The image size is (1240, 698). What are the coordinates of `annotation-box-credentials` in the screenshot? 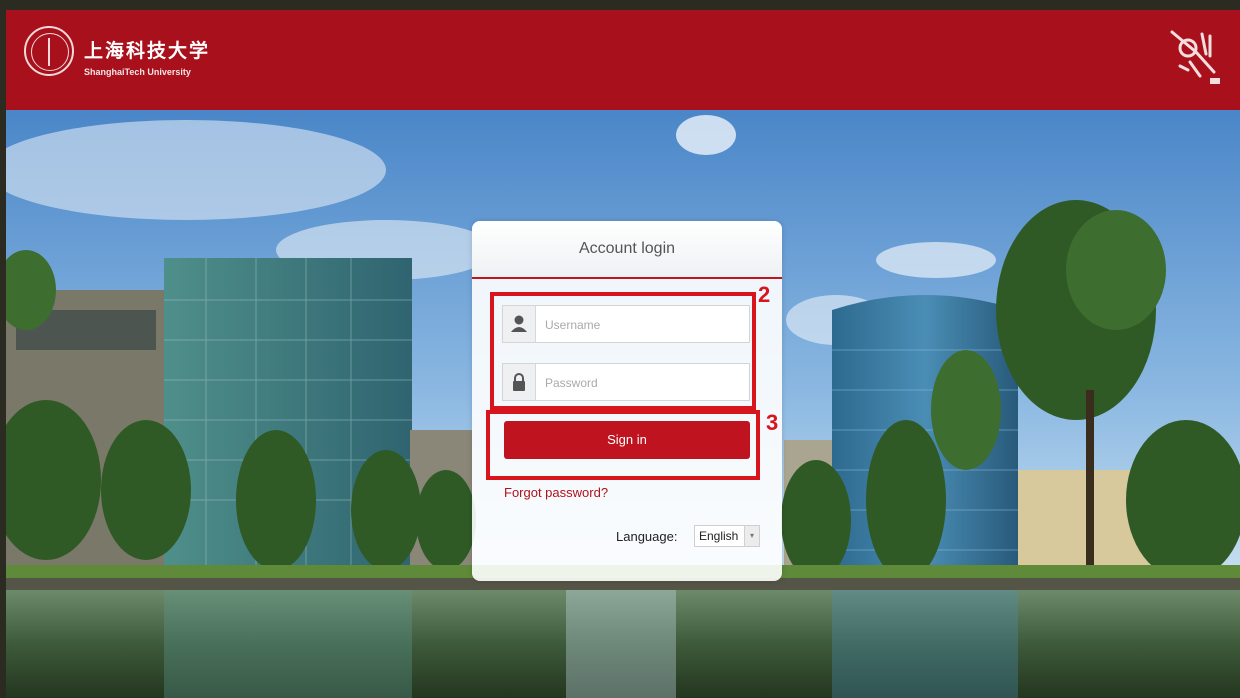 It's located at (623, 351).